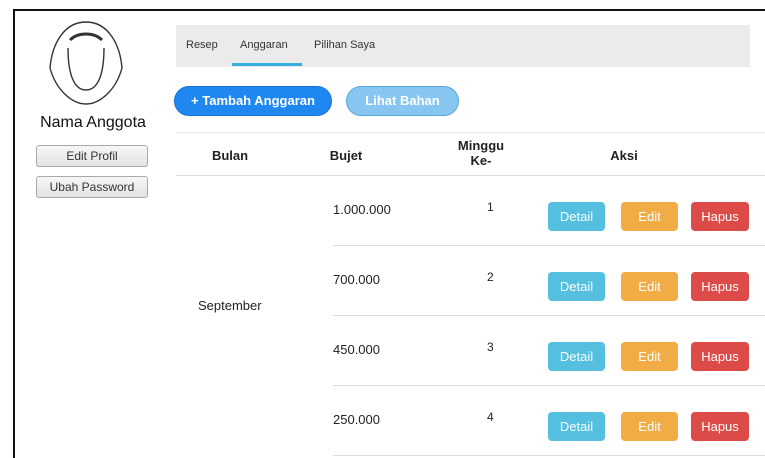 This screenshot has width=765, height=458. Describe the element at coordinates (362, 209) in the screenshot. I see `budget-cell: 1.000.000` at that location.